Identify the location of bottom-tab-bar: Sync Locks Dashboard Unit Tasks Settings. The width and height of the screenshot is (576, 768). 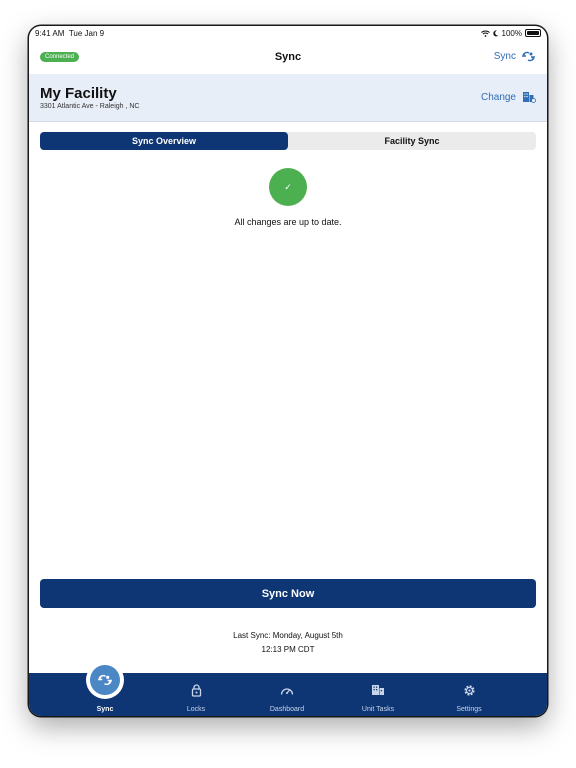
(288, 688).